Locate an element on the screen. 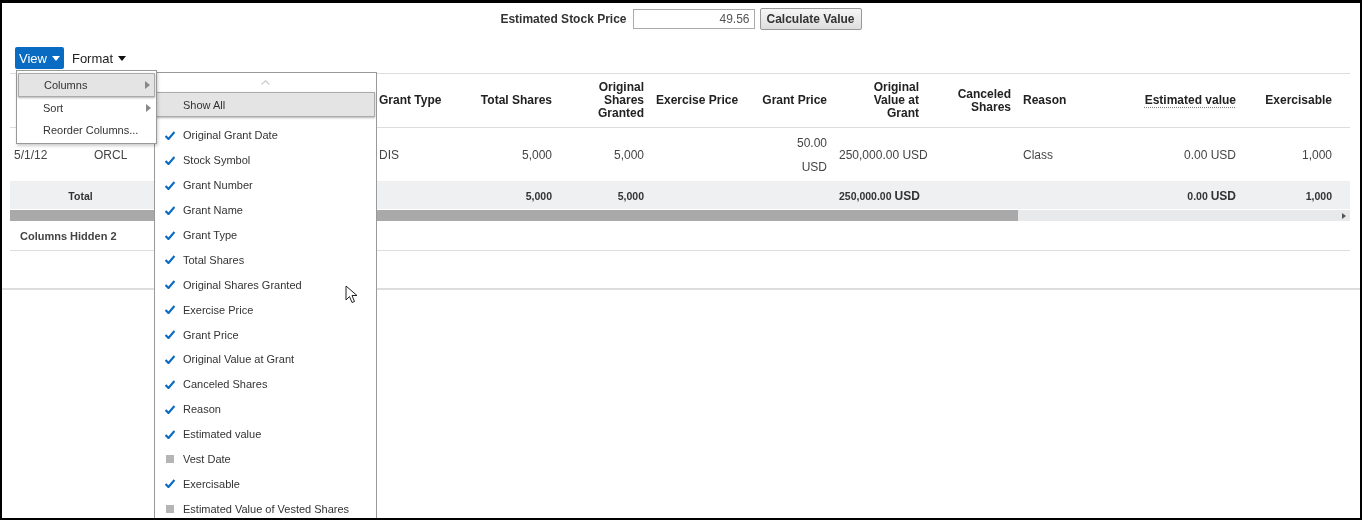 The image size is (1362, 520). column-header: Exercise Price is located at coordinates (698, 100).